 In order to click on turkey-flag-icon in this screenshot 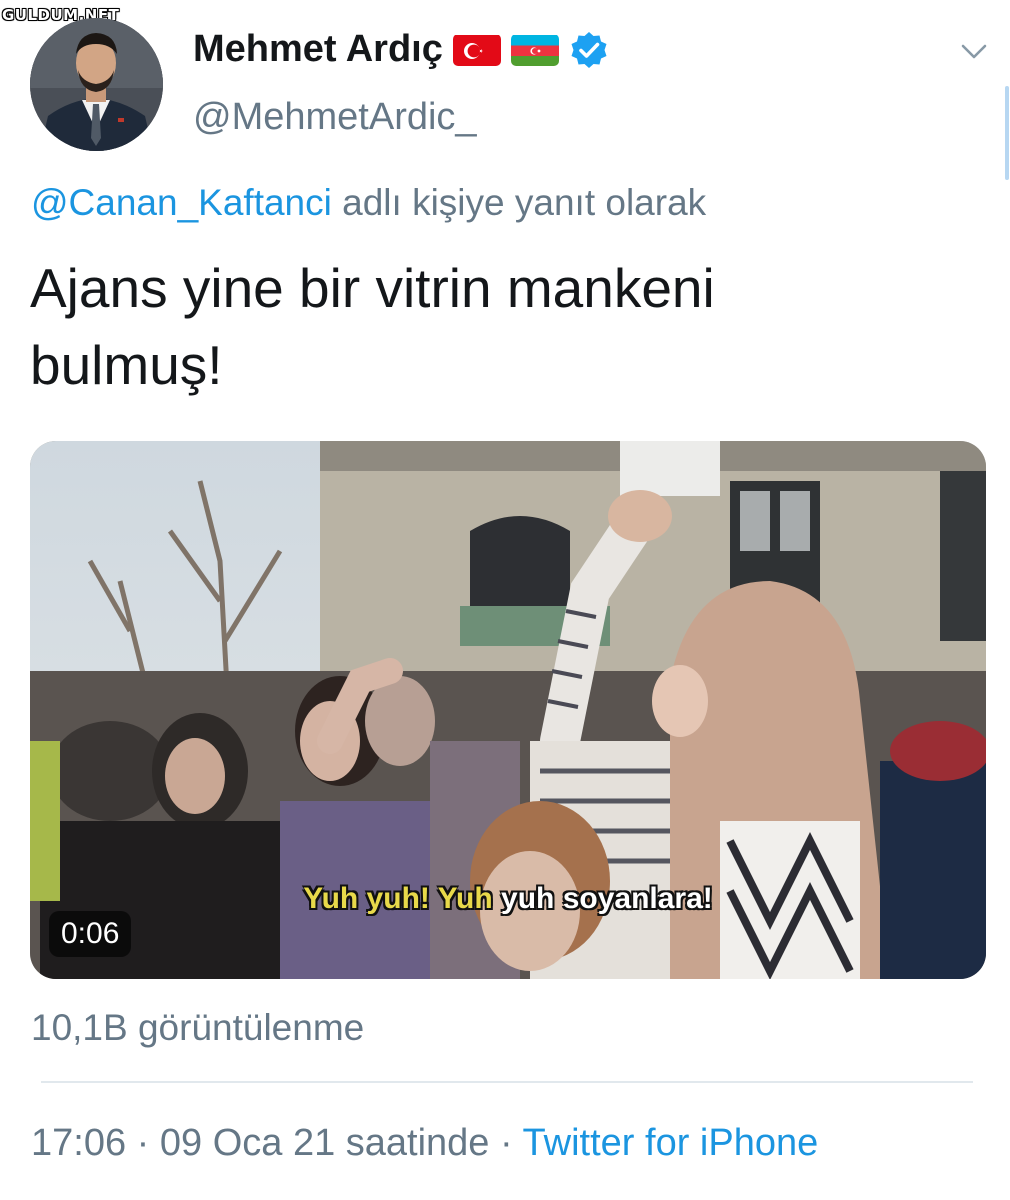, I will do `click(476, 50)`.